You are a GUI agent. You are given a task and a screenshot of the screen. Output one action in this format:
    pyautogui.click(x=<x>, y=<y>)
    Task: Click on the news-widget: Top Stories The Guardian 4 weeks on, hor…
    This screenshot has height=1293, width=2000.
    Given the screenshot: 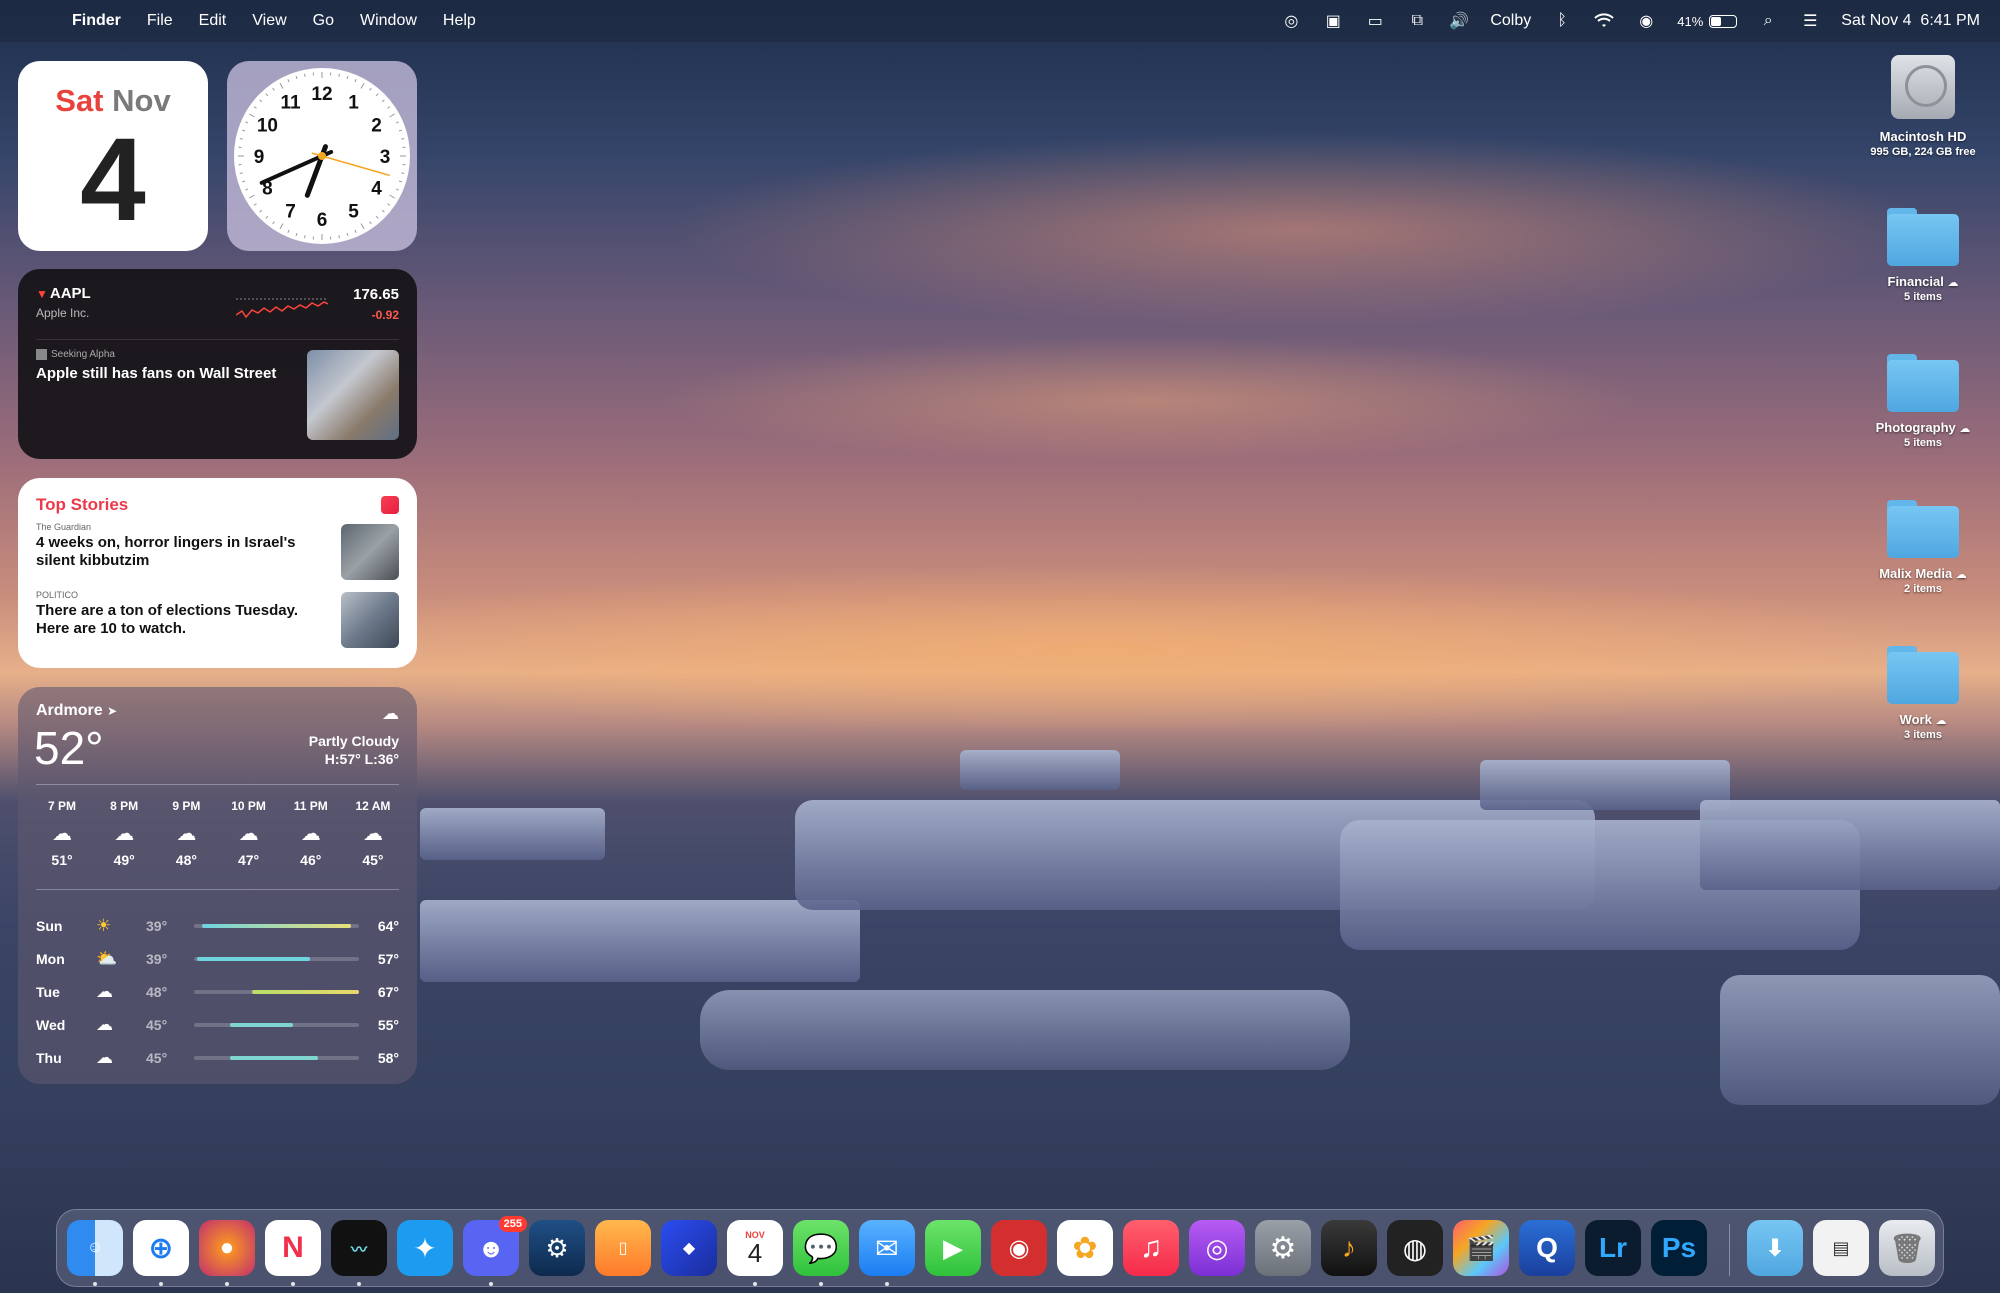 What is the action you would take?
    pyautogui.click(x=217, y=573)
    